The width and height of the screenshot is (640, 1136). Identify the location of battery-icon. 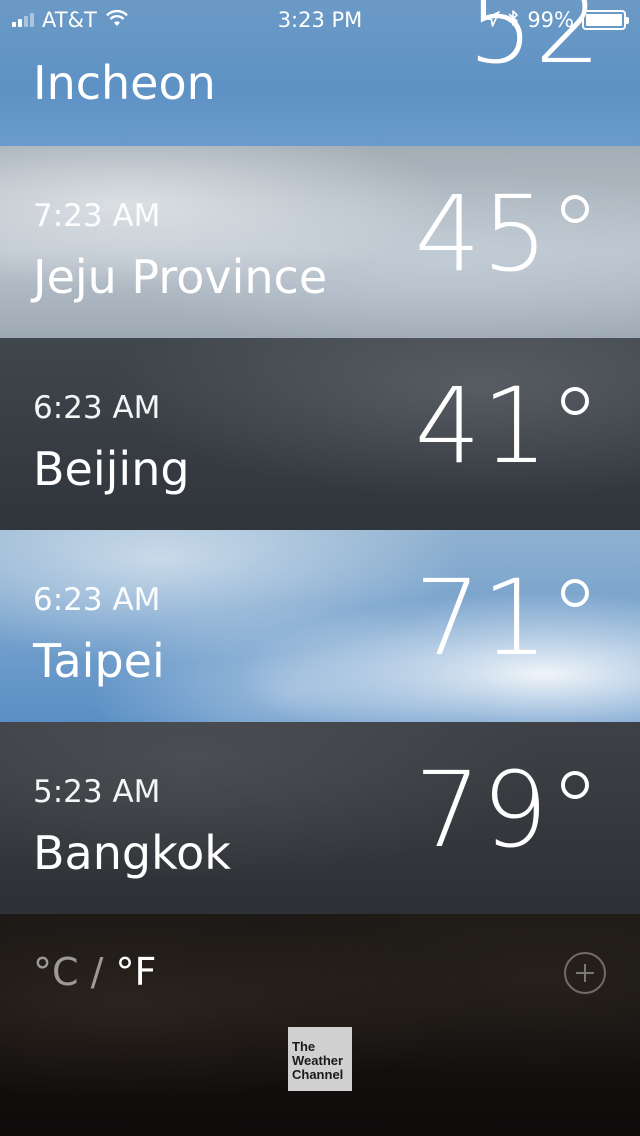
(605, 20).